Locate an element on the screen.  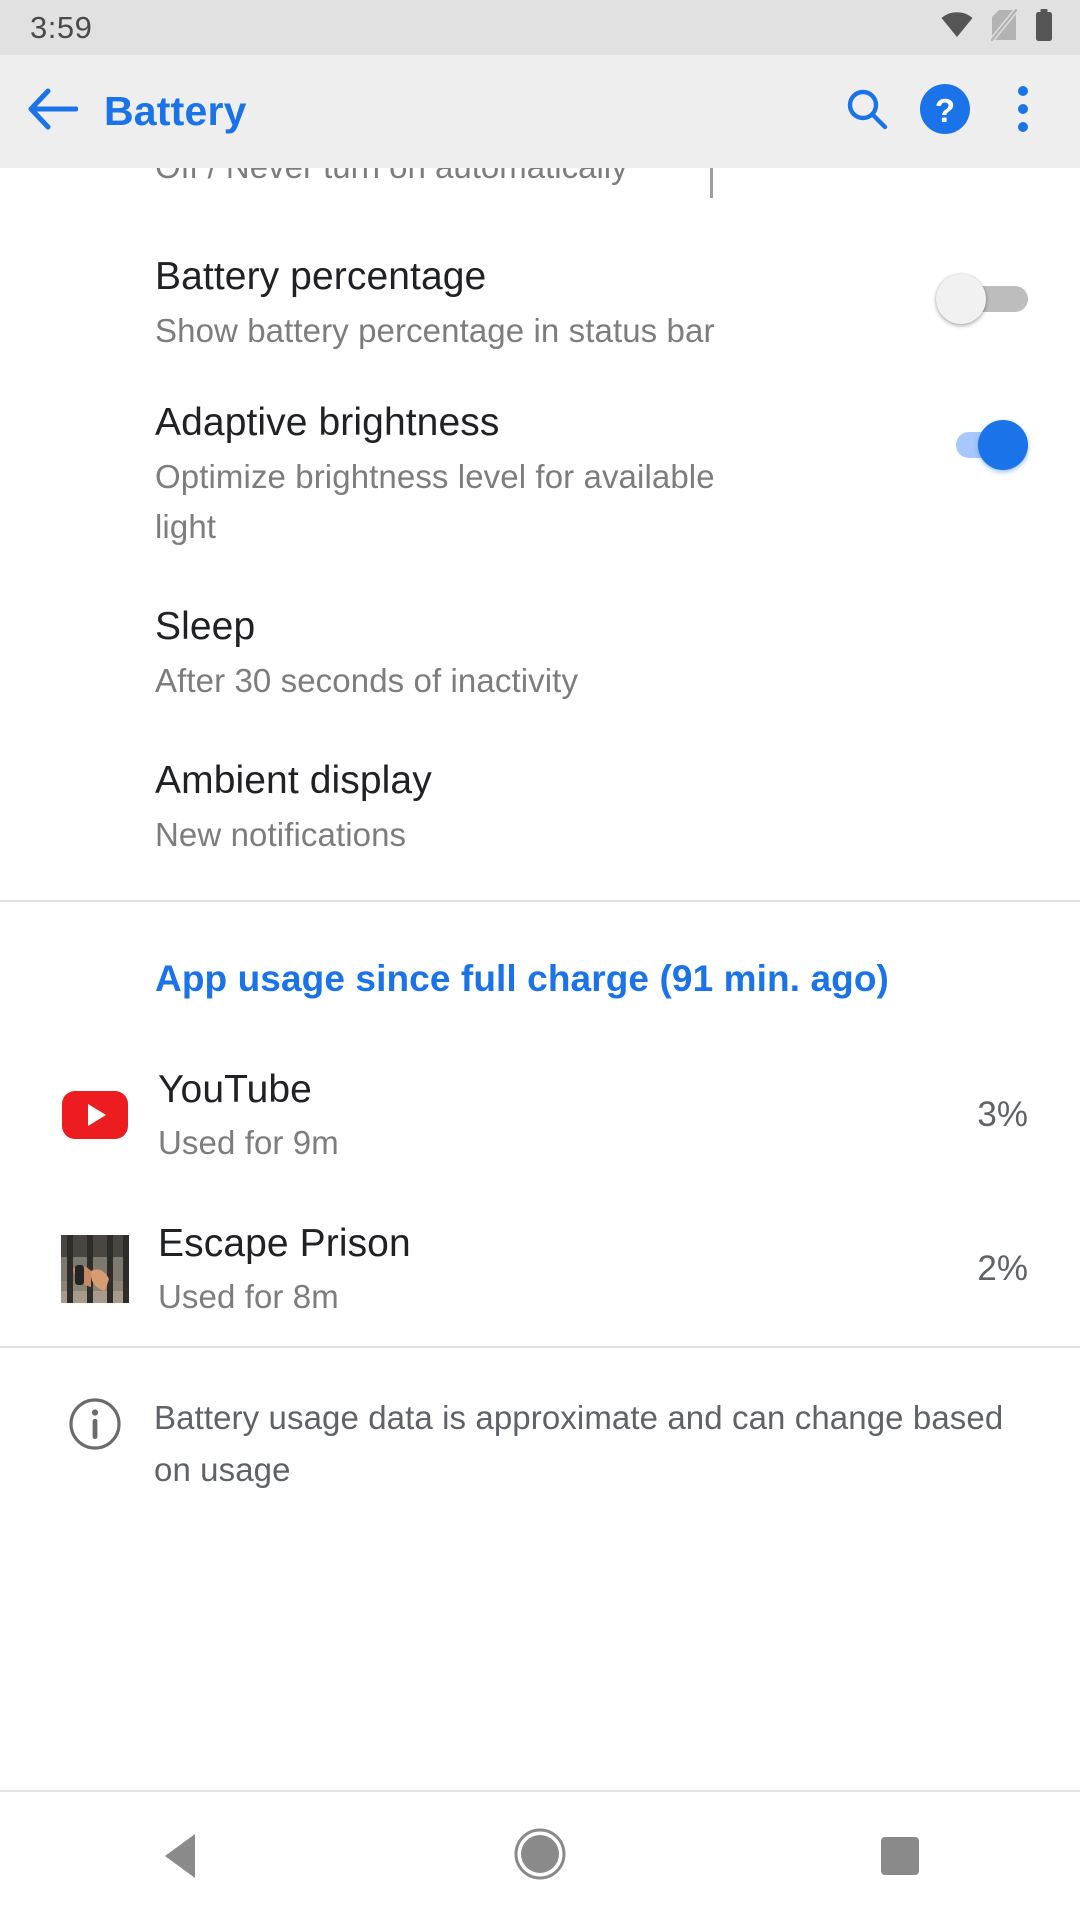
preference-title: Ambient display is located at coordinates (293, 780).